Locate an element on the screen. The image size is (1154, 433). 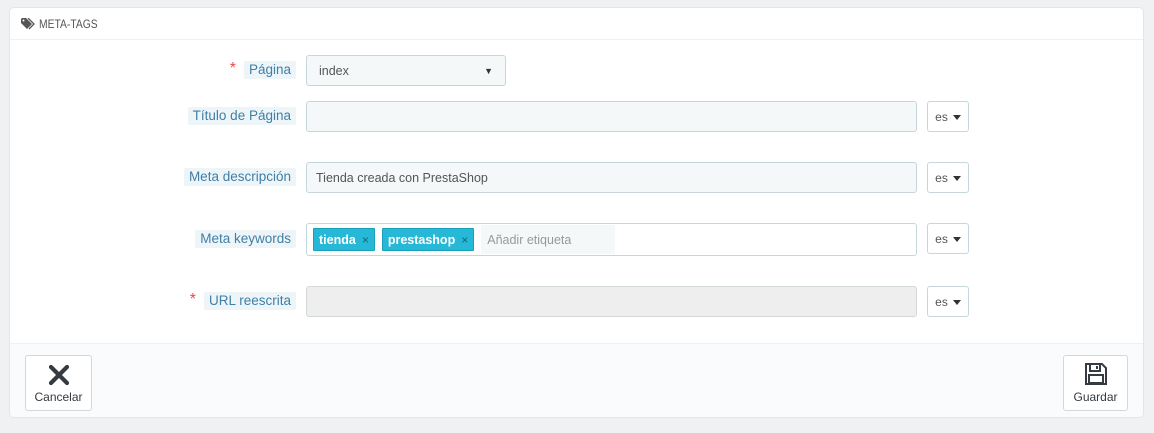
save-button: Guardar is located at coordinates (1095, 383).